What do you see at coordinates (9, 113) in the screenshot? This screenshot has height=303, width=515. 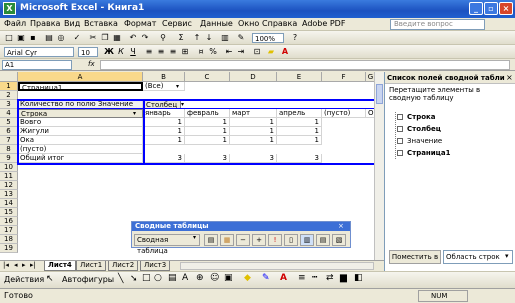 I see `row-header: 4` at bounding box center [9, 113].